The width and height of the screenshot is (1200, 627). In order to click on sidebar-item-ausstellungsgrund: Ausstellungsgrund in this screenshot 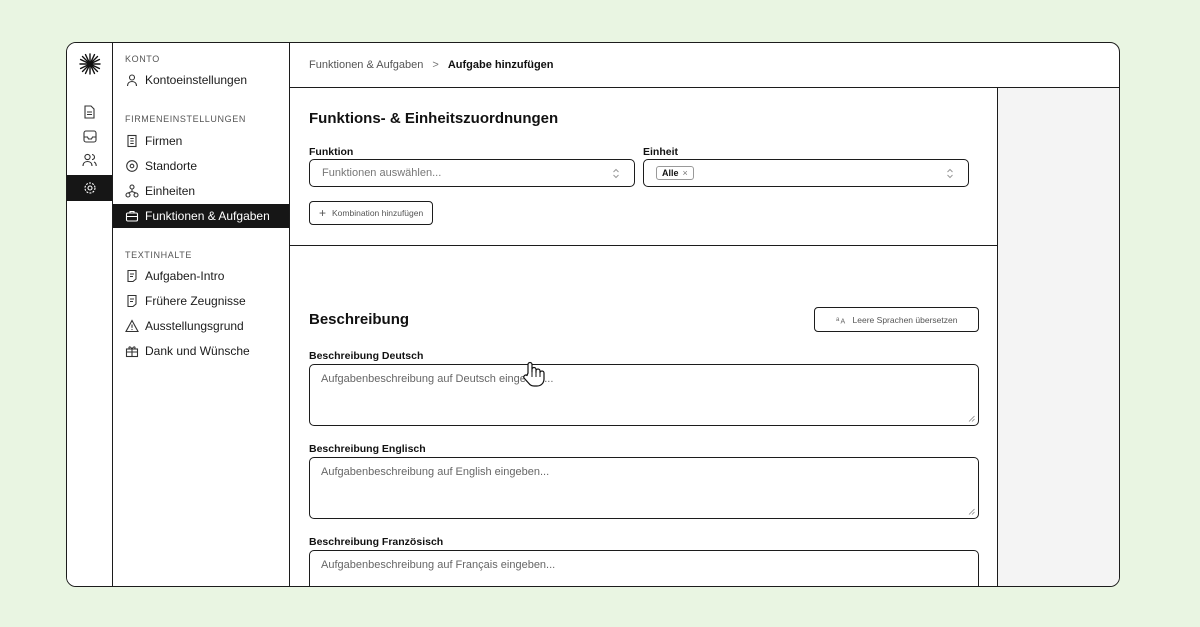, I will do `click(201, 326)`.